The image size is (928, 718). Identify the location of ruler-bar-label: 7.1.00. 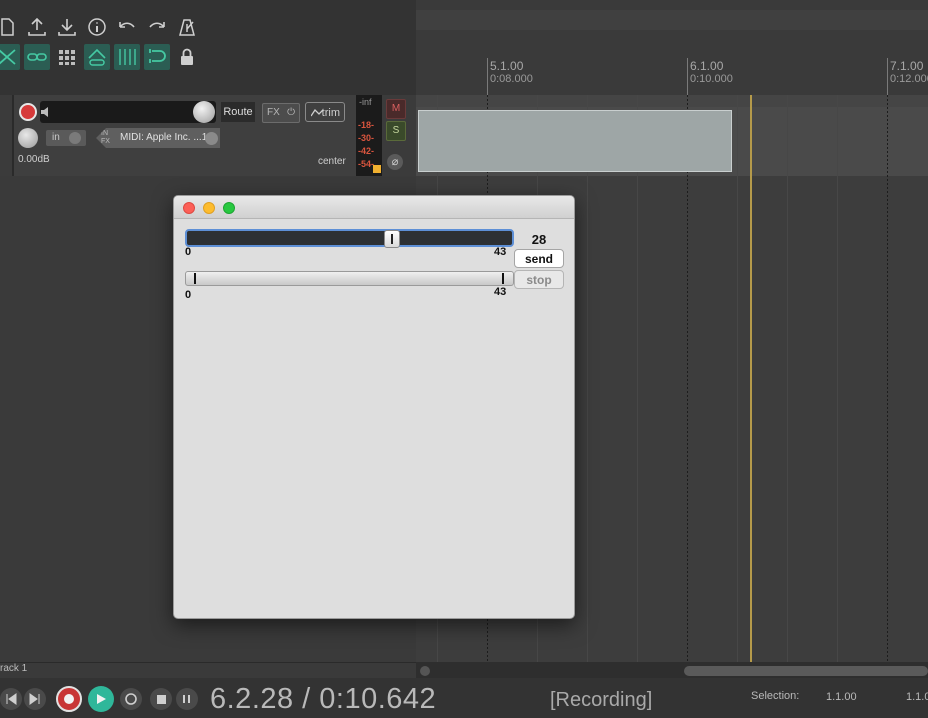
(907, 66).